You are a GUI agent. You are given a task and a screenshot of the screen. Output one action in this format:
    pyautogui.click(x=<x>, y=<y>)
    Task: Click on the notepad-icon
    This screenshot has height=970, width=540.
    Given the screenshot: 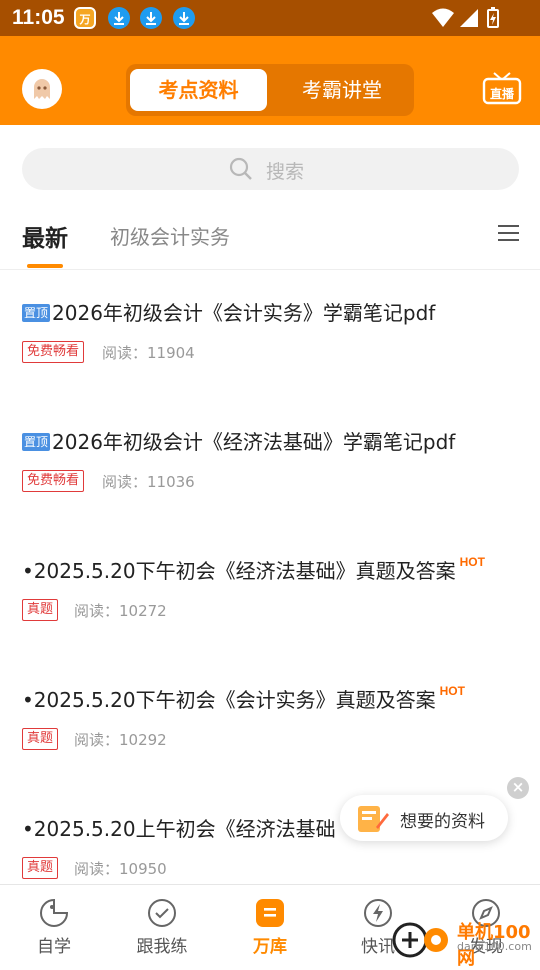 What is the action you would take?
    pyautogui.click(x=373, y=819)
    